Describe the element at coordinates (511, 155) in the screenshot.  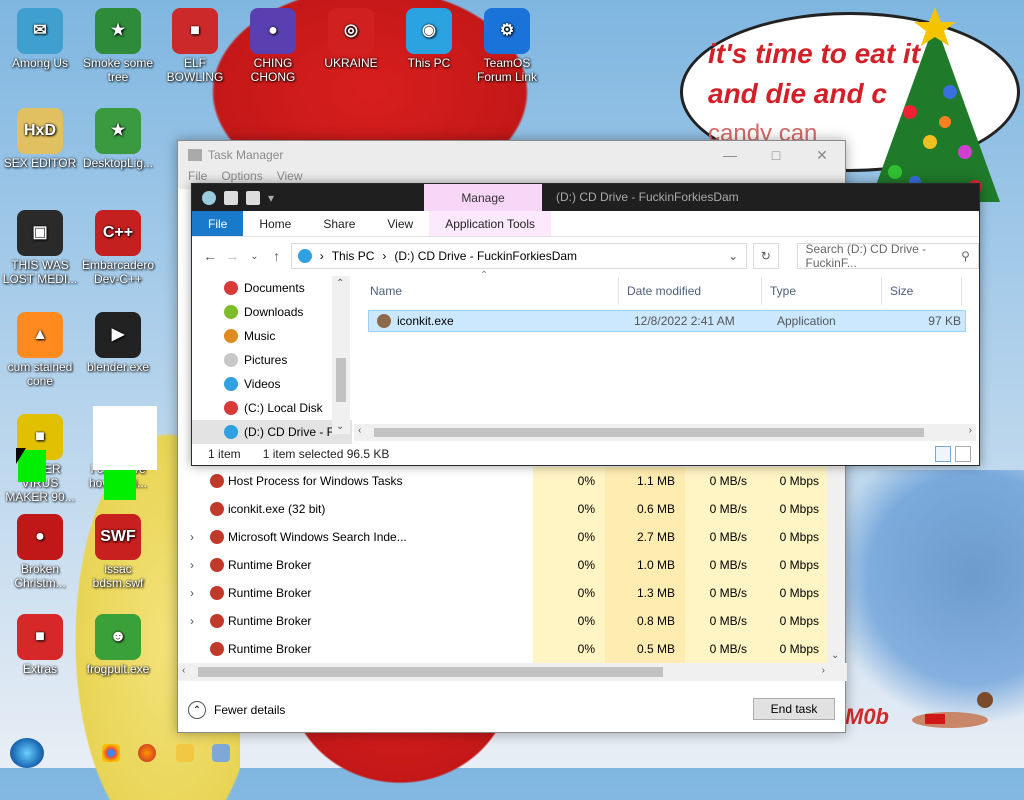
I see `task-manager-titlebar: Task Manager — □ ✕` at that location.